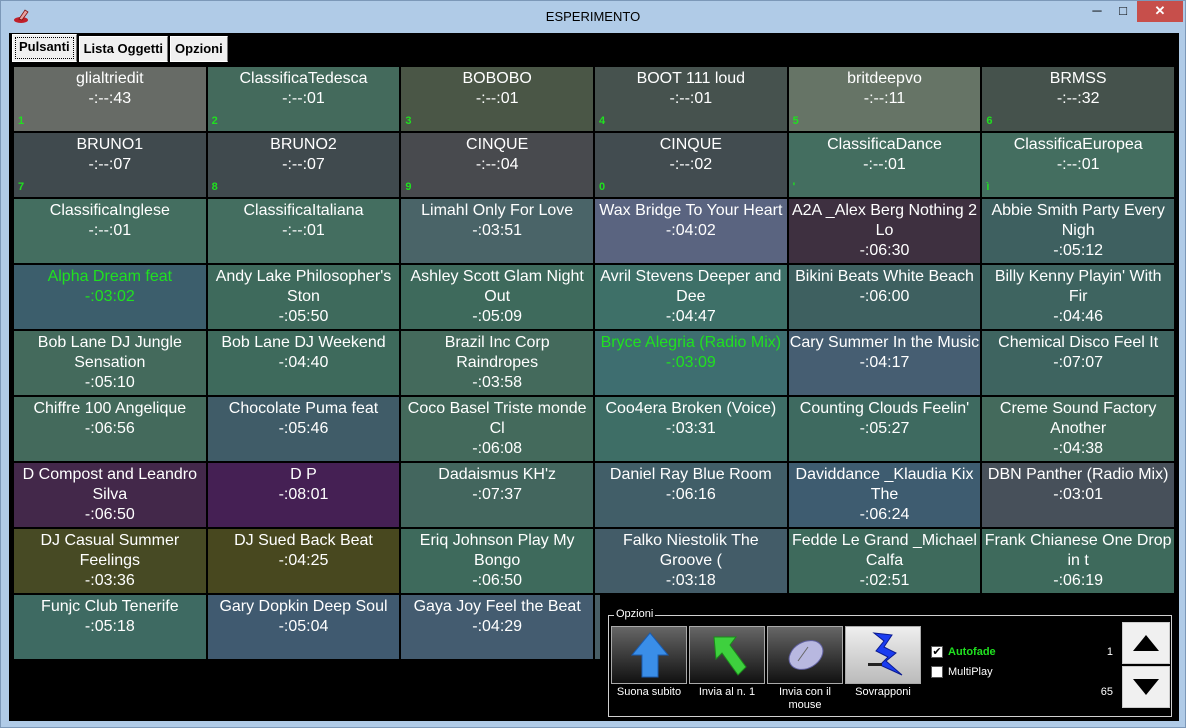  What do you see at coordinates (805, 655) in the screenshot?
I see `invia-con-mouse-button` at bounding box center [805, 655].